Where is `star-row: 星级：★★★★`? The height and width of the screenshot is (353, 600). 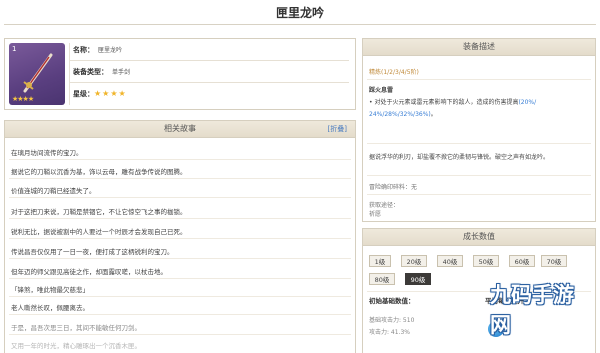
star-row: 星级：★★★★ is located at coordinates (100, 94).